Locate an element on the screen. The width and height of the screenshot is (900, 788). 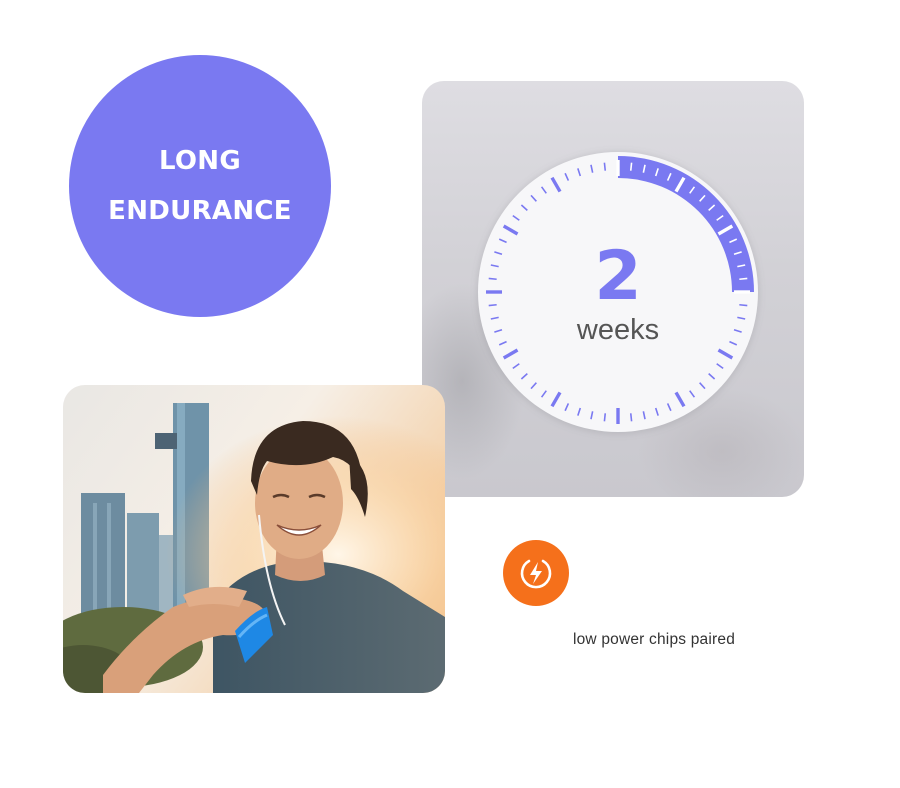
dial-graphic: 2 weeks is located at coordinates (618, 293).